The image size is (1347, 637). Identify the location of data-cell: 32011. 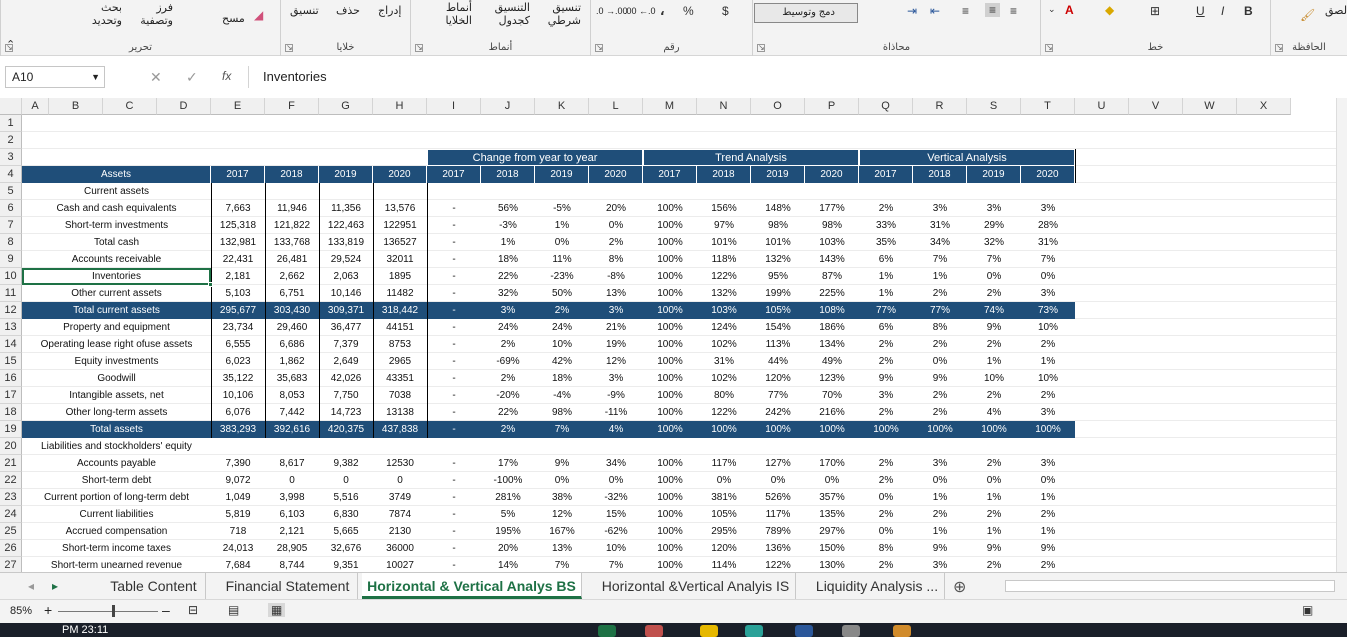
(400, 259).